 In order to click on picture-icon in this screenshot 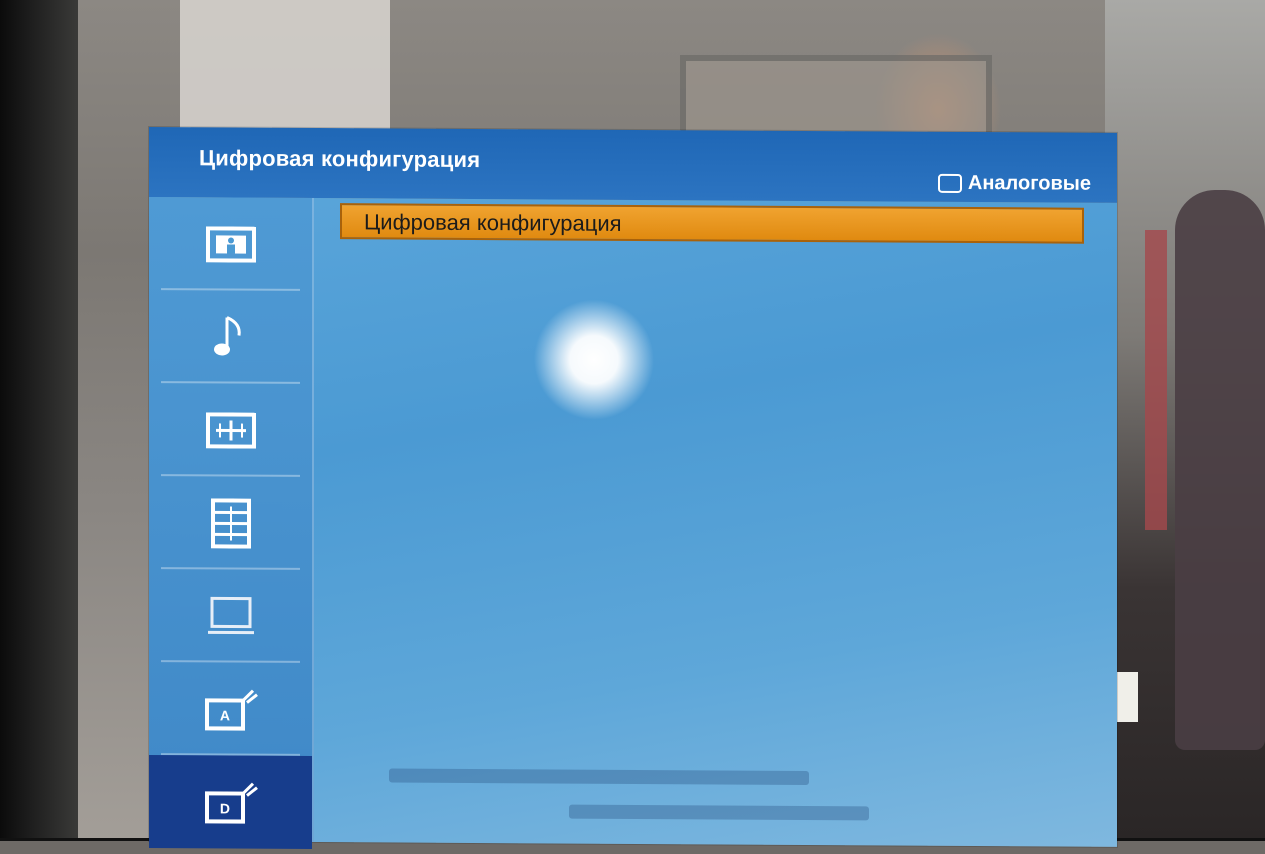, I will do `click(231, 244)`.